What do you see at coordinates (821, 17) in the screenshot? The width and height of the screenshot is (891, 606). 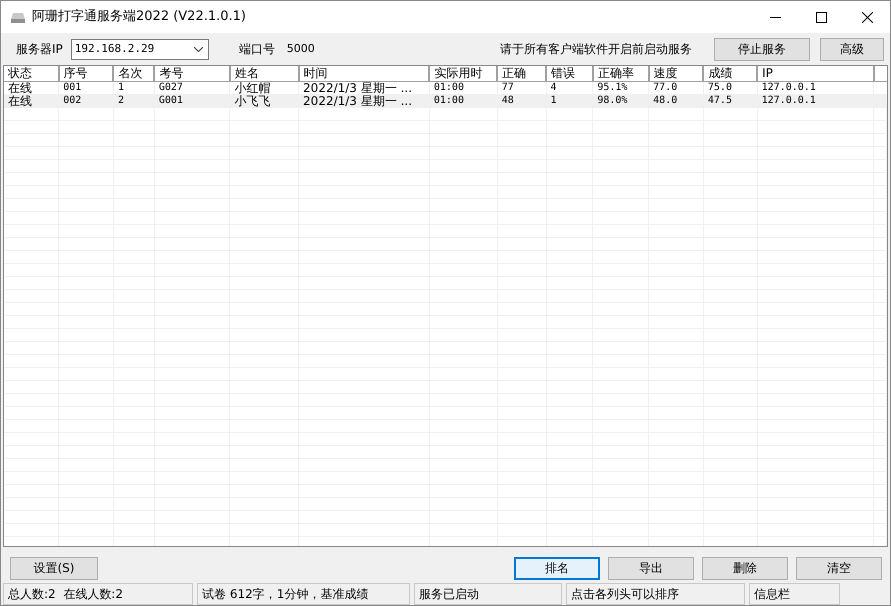 I see `maximize-icon` at bounding box center [821, 17].